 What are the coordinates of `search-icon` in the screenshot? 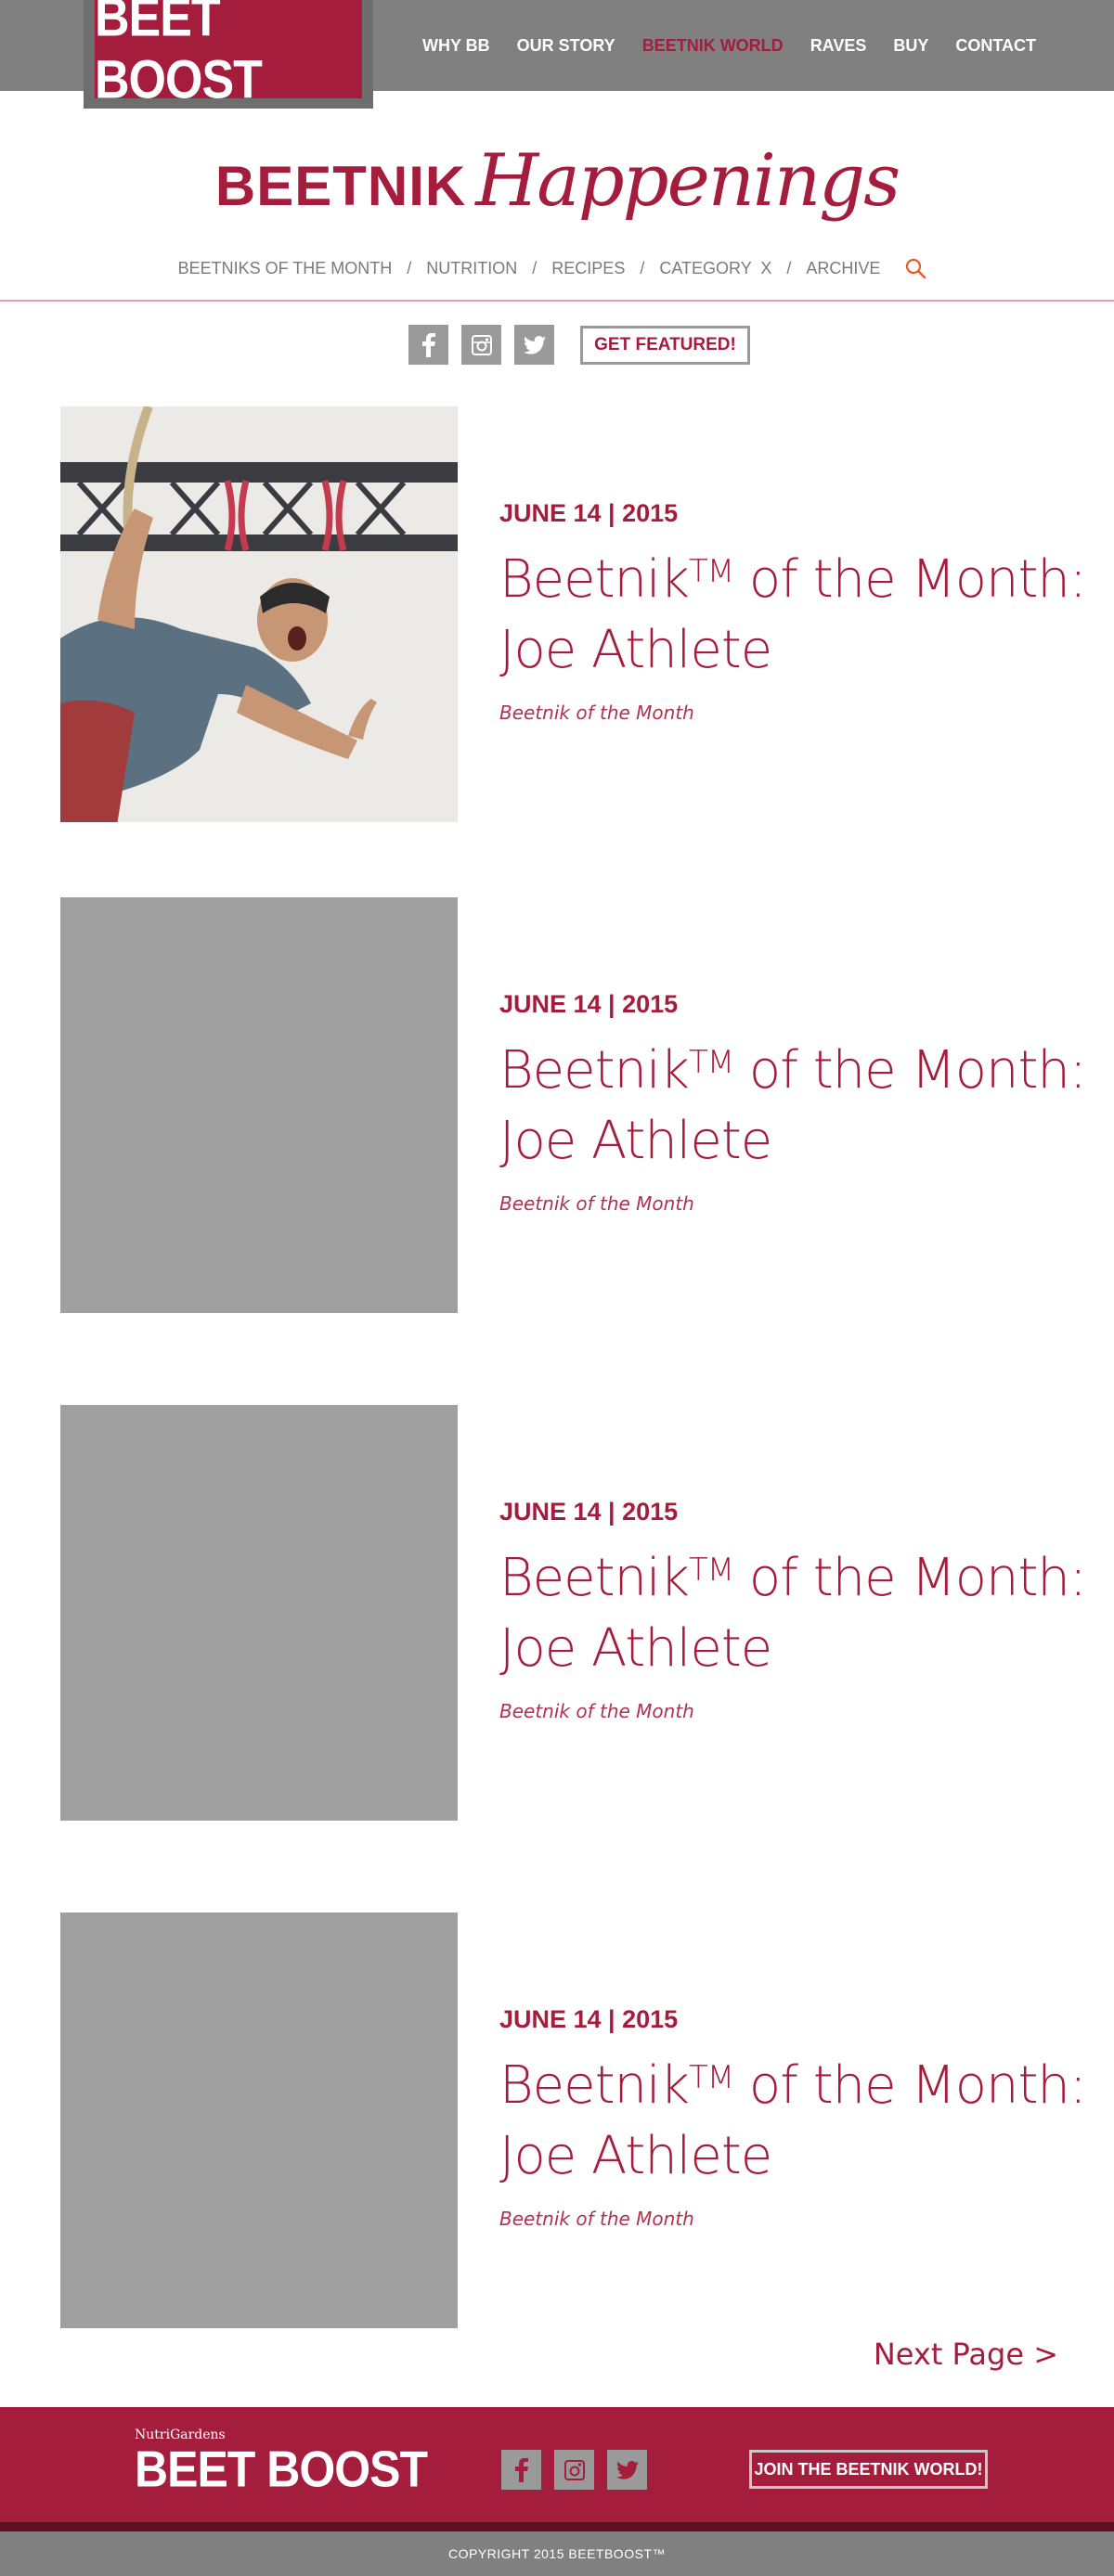 It's located at (916, 269).